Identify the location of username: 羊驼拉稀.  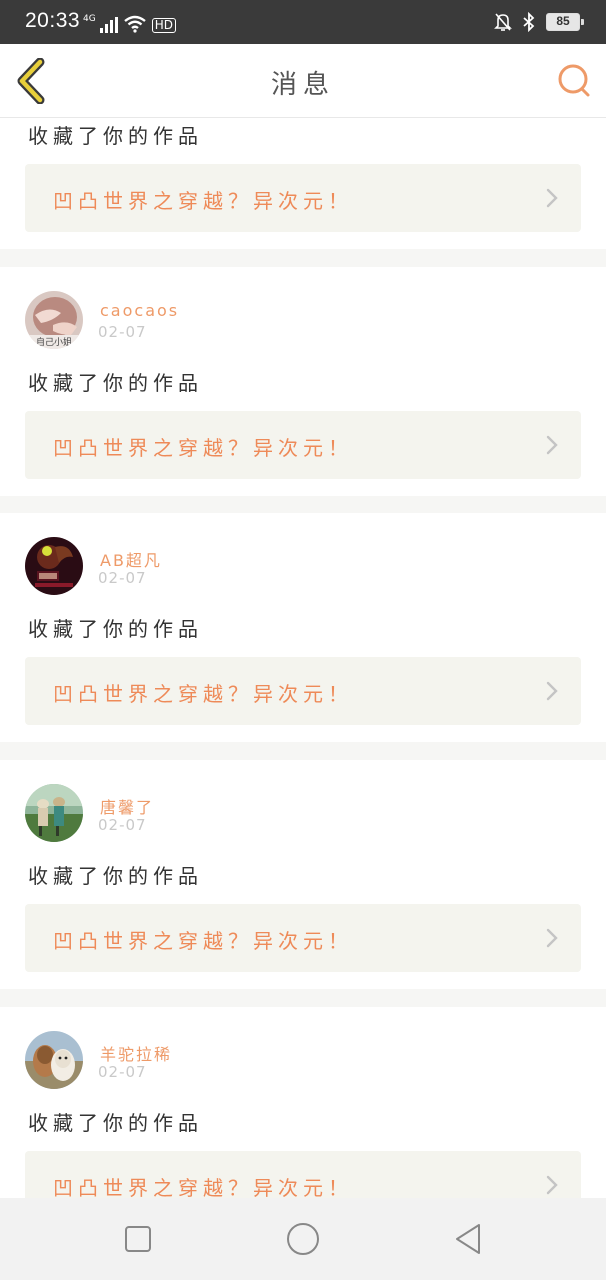
(136, 1053).